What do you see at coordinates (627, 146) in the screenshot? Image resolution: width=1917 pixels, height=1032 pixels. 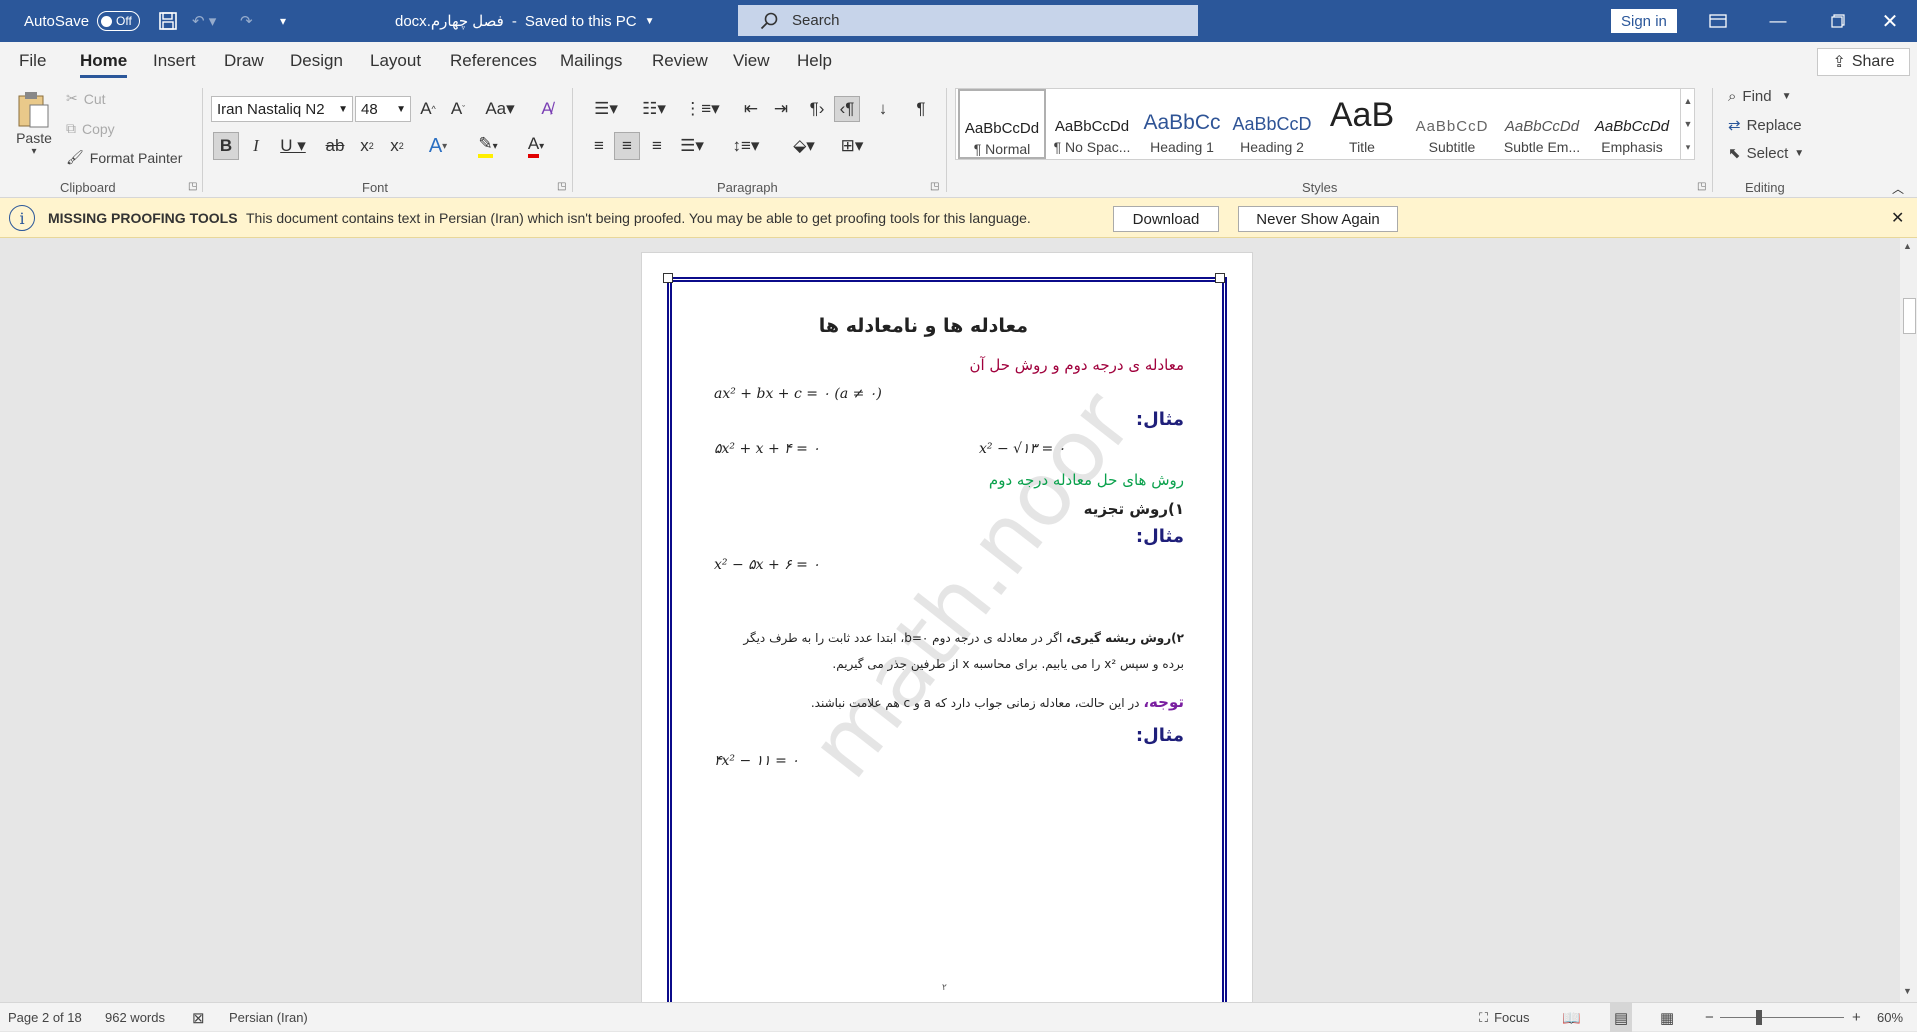 I see `align-center-icon: ≡` at bounding box center [627, 146].